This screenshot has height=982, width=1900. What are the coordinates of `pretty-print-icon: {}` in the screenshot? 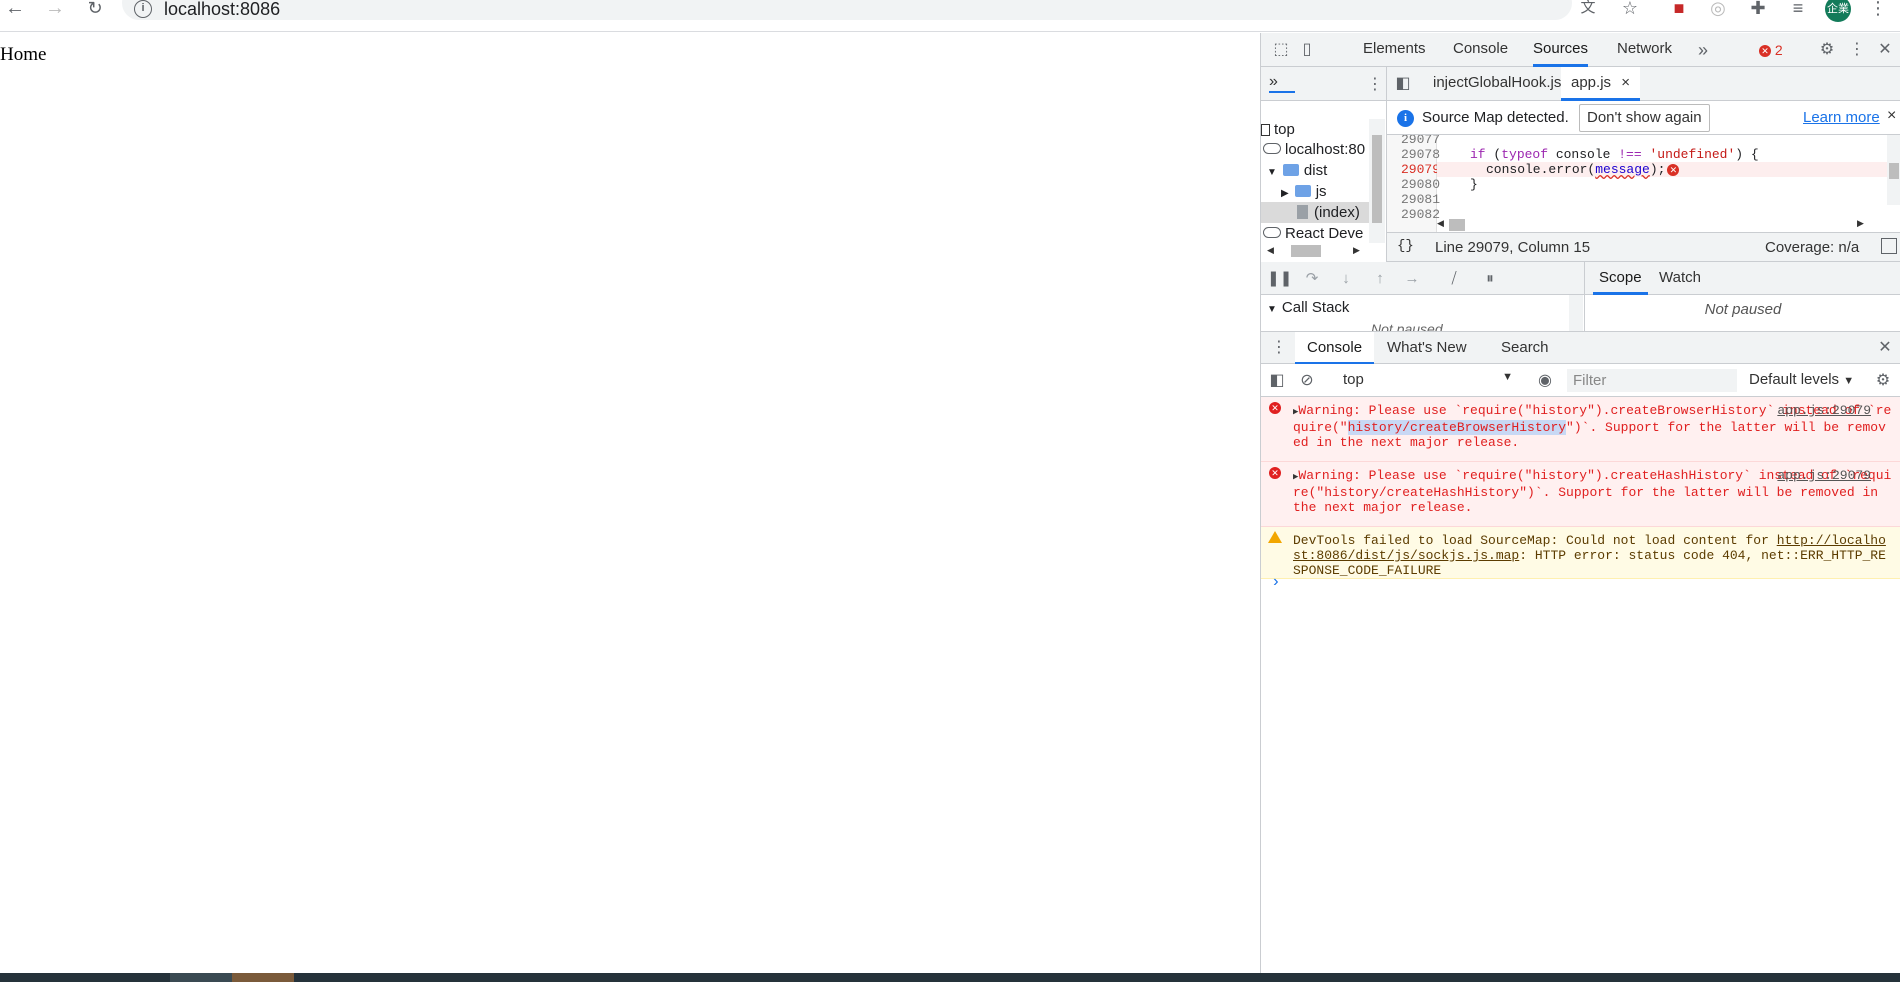 It's located at (1405, 246).